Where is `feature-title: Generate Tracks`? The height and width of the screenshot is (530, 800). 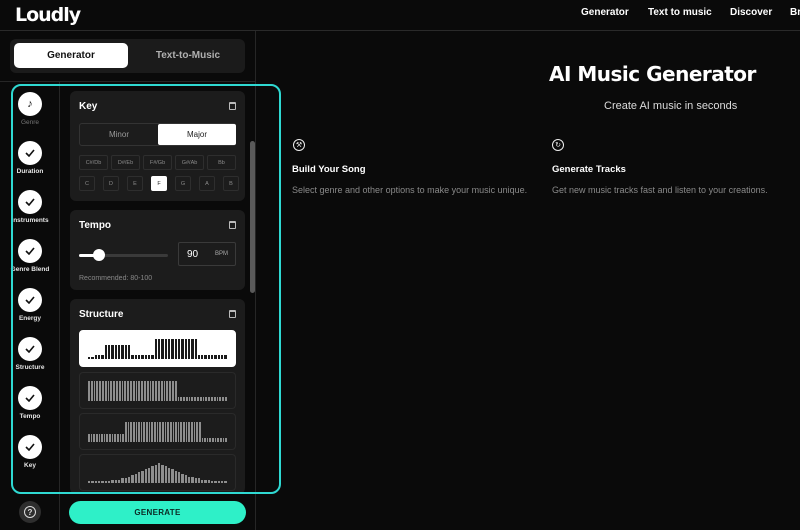
feature-title: Generate Tracks is located at coordinates (589, 169).